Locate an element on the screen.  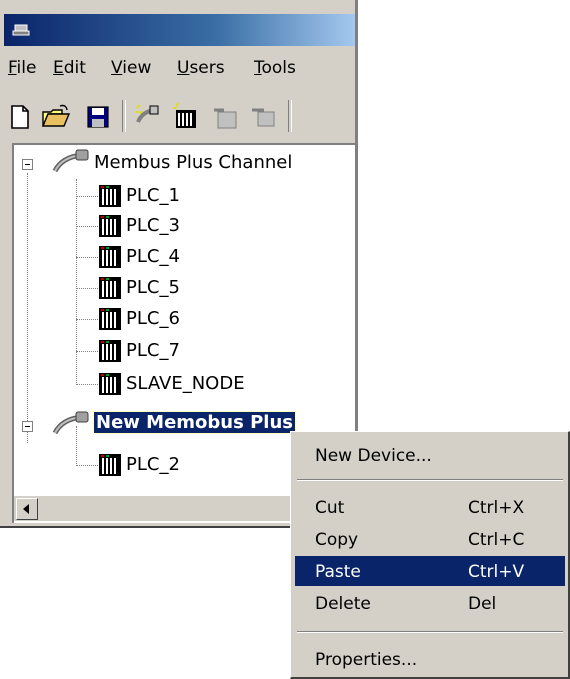
menu-item-shortcut: Del is located at coordinates (482, 604).